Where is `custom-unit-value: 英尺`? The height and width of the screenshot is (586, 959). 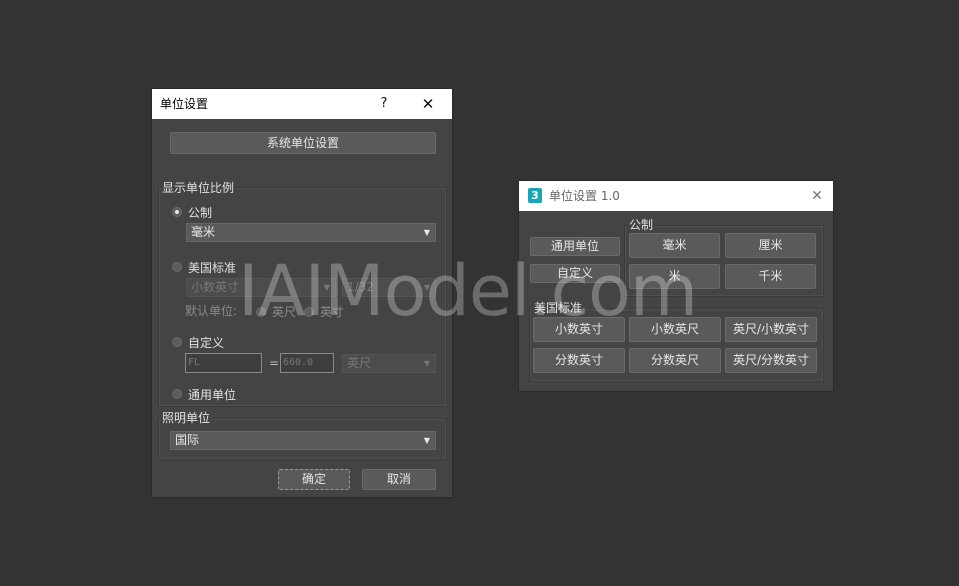 custom-unit-value: 英尺 is located at coordinates (359, 363).